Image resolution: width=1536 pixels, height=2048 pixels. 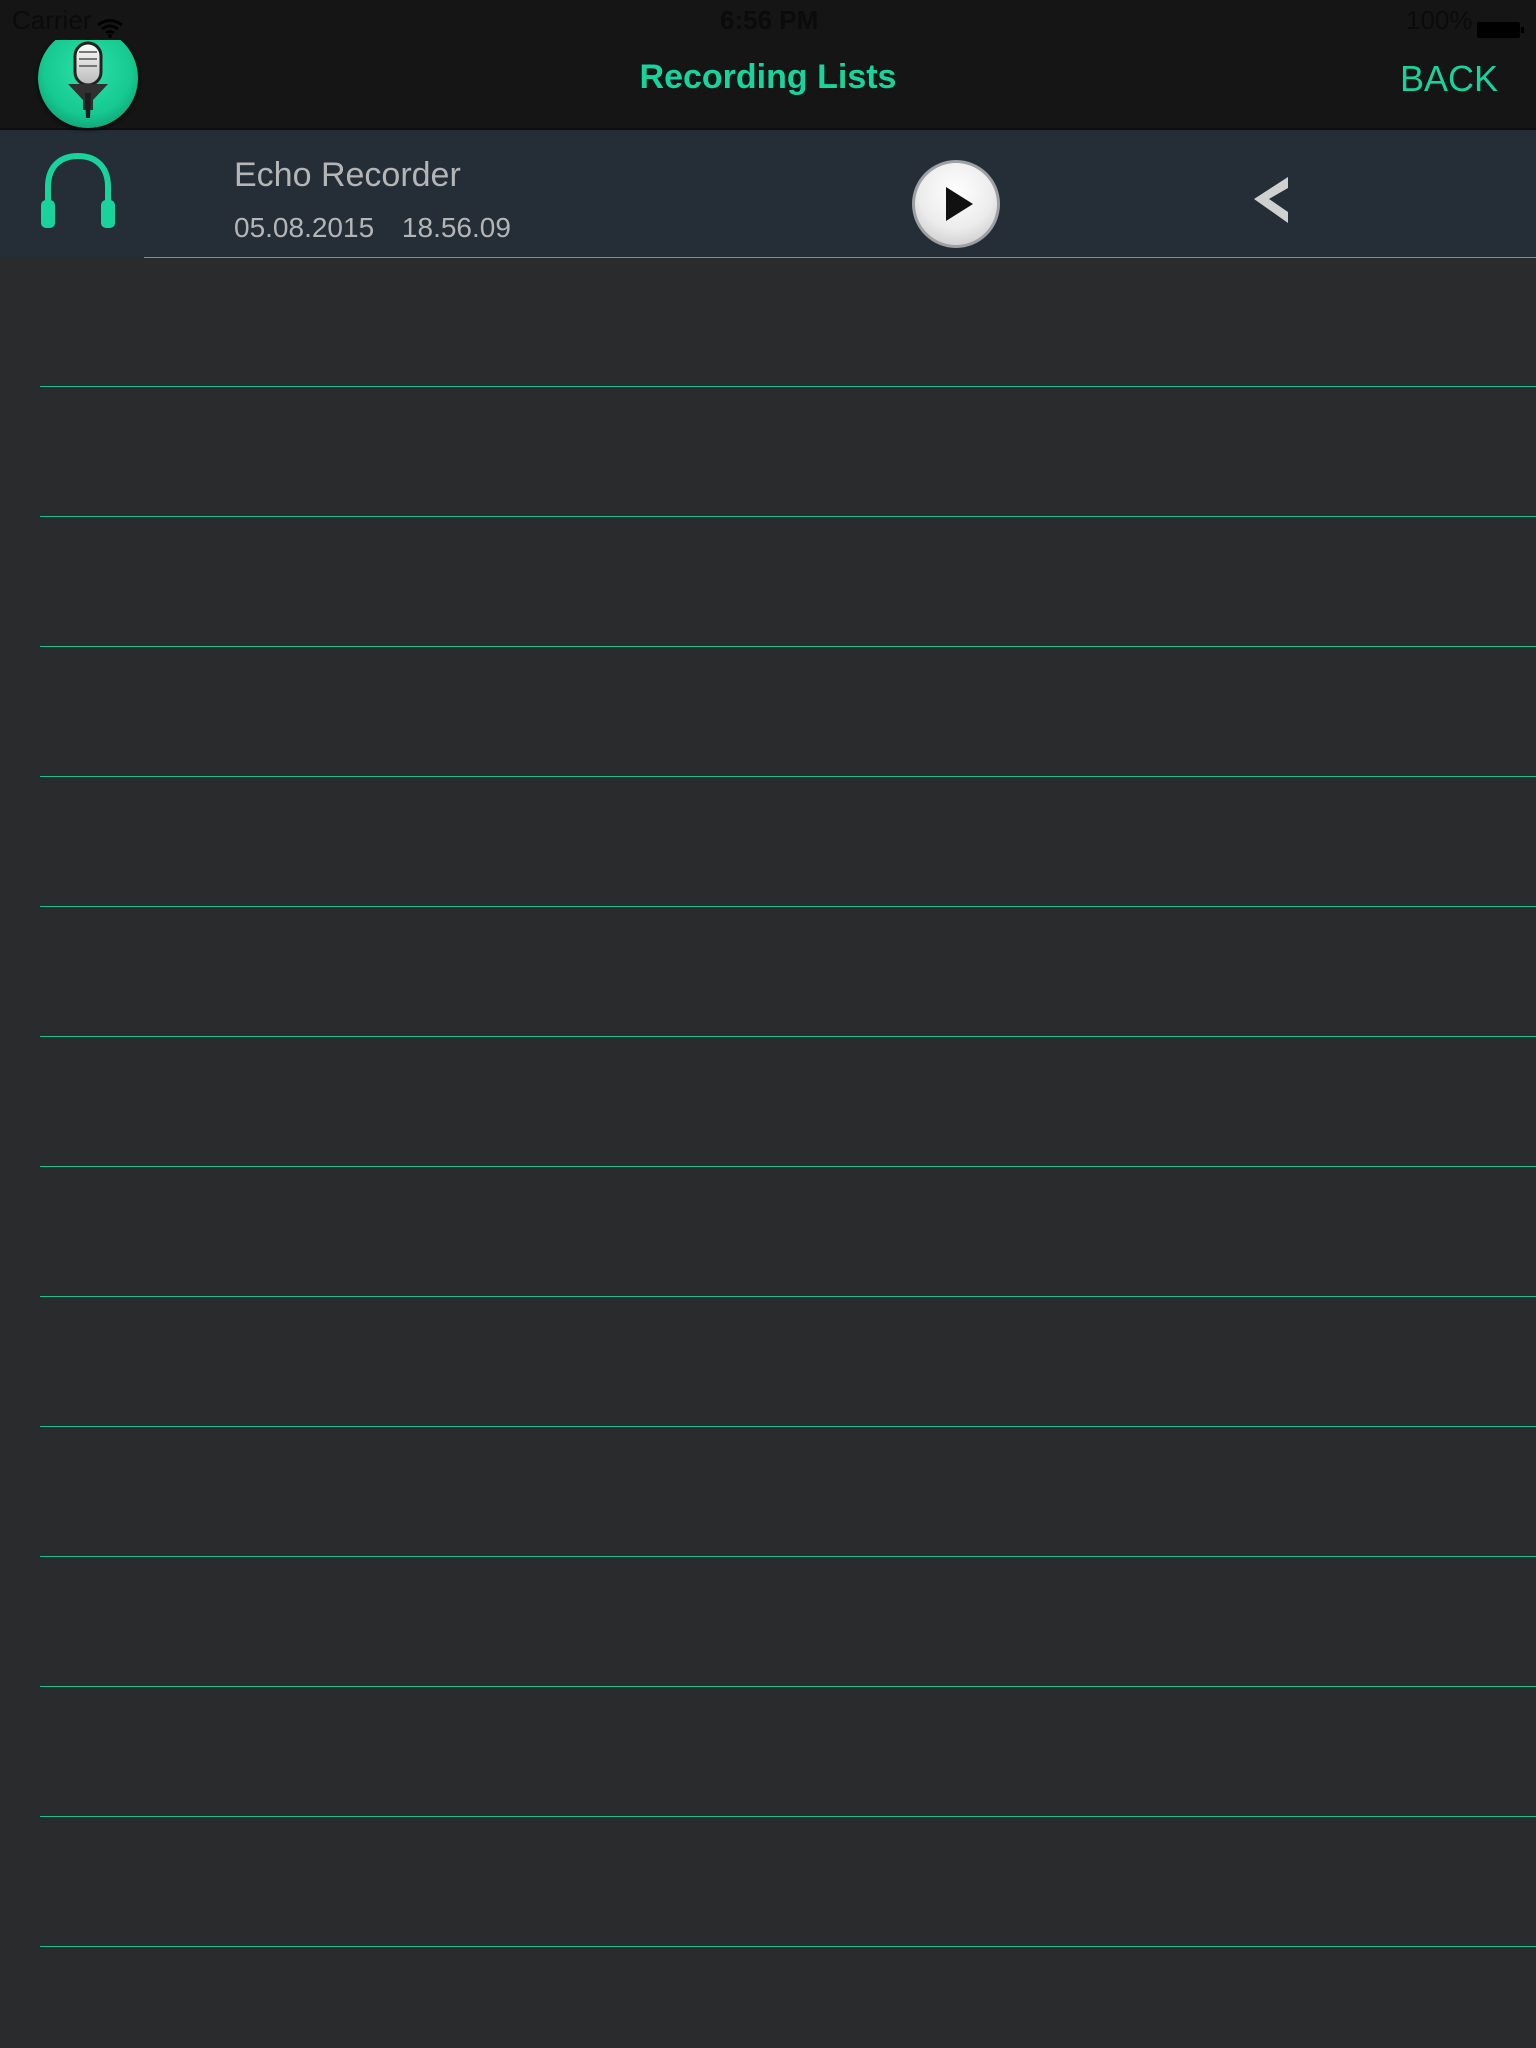 I want to click on recording-time: 18.56.09, so click(x=456, y=227).